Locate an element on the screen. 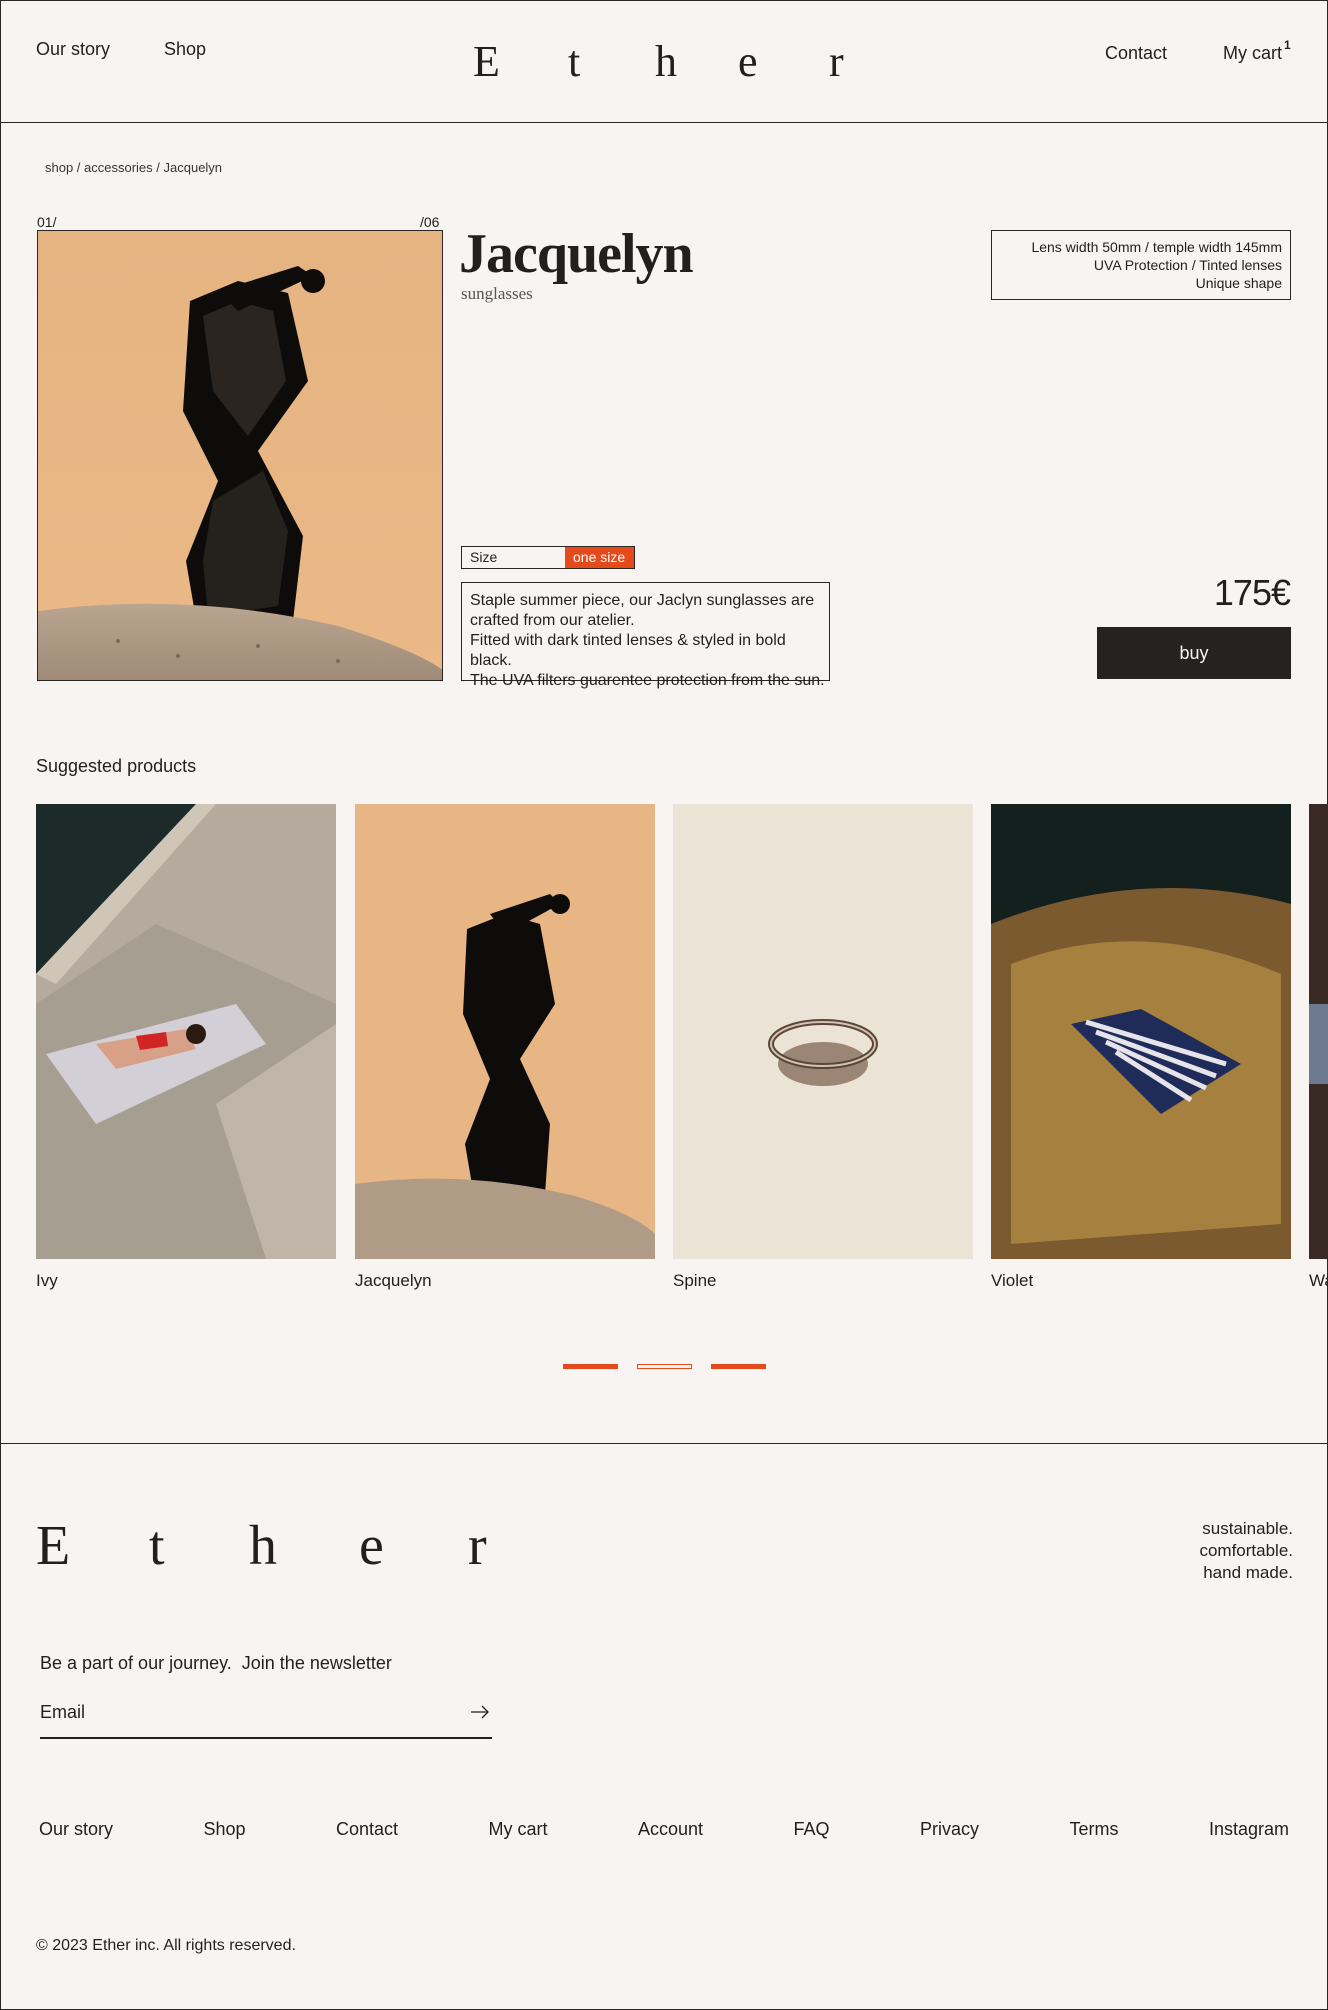 Image resolution: width=1328 pixels, height=2010 pixels. product-card-name: Spine is located at coordinates (695, 1280).